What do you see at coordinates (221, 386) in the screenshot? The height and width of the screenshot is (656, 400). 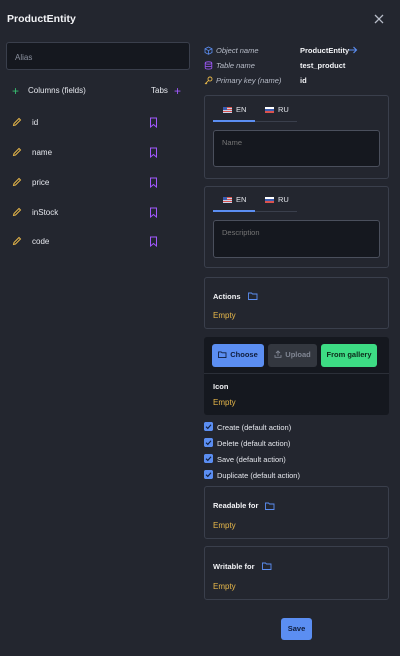 I see `icon-title: Icon` at bounding box center [221, 386].